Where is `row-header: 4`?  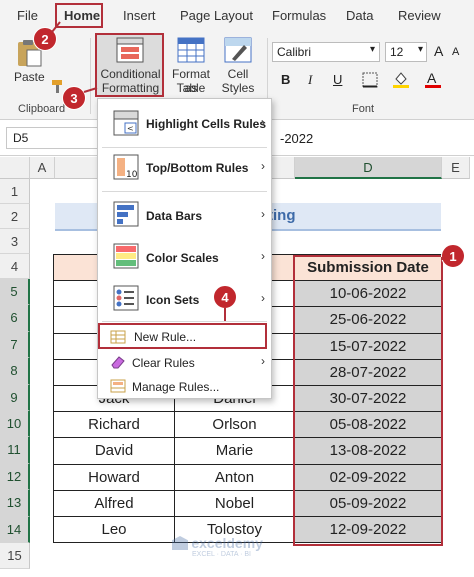 row-header: 4 is located at coordinates (15, 266).